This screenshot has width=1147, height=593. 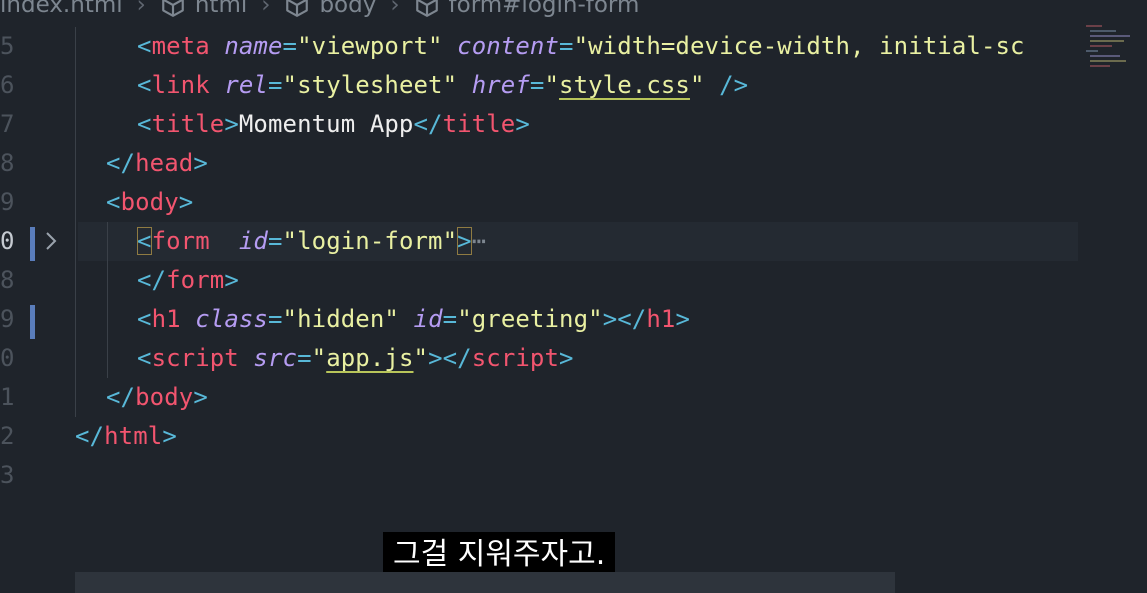 I want to click on code-text: <form id="login-form">⋯, so click(x=312, y=241).